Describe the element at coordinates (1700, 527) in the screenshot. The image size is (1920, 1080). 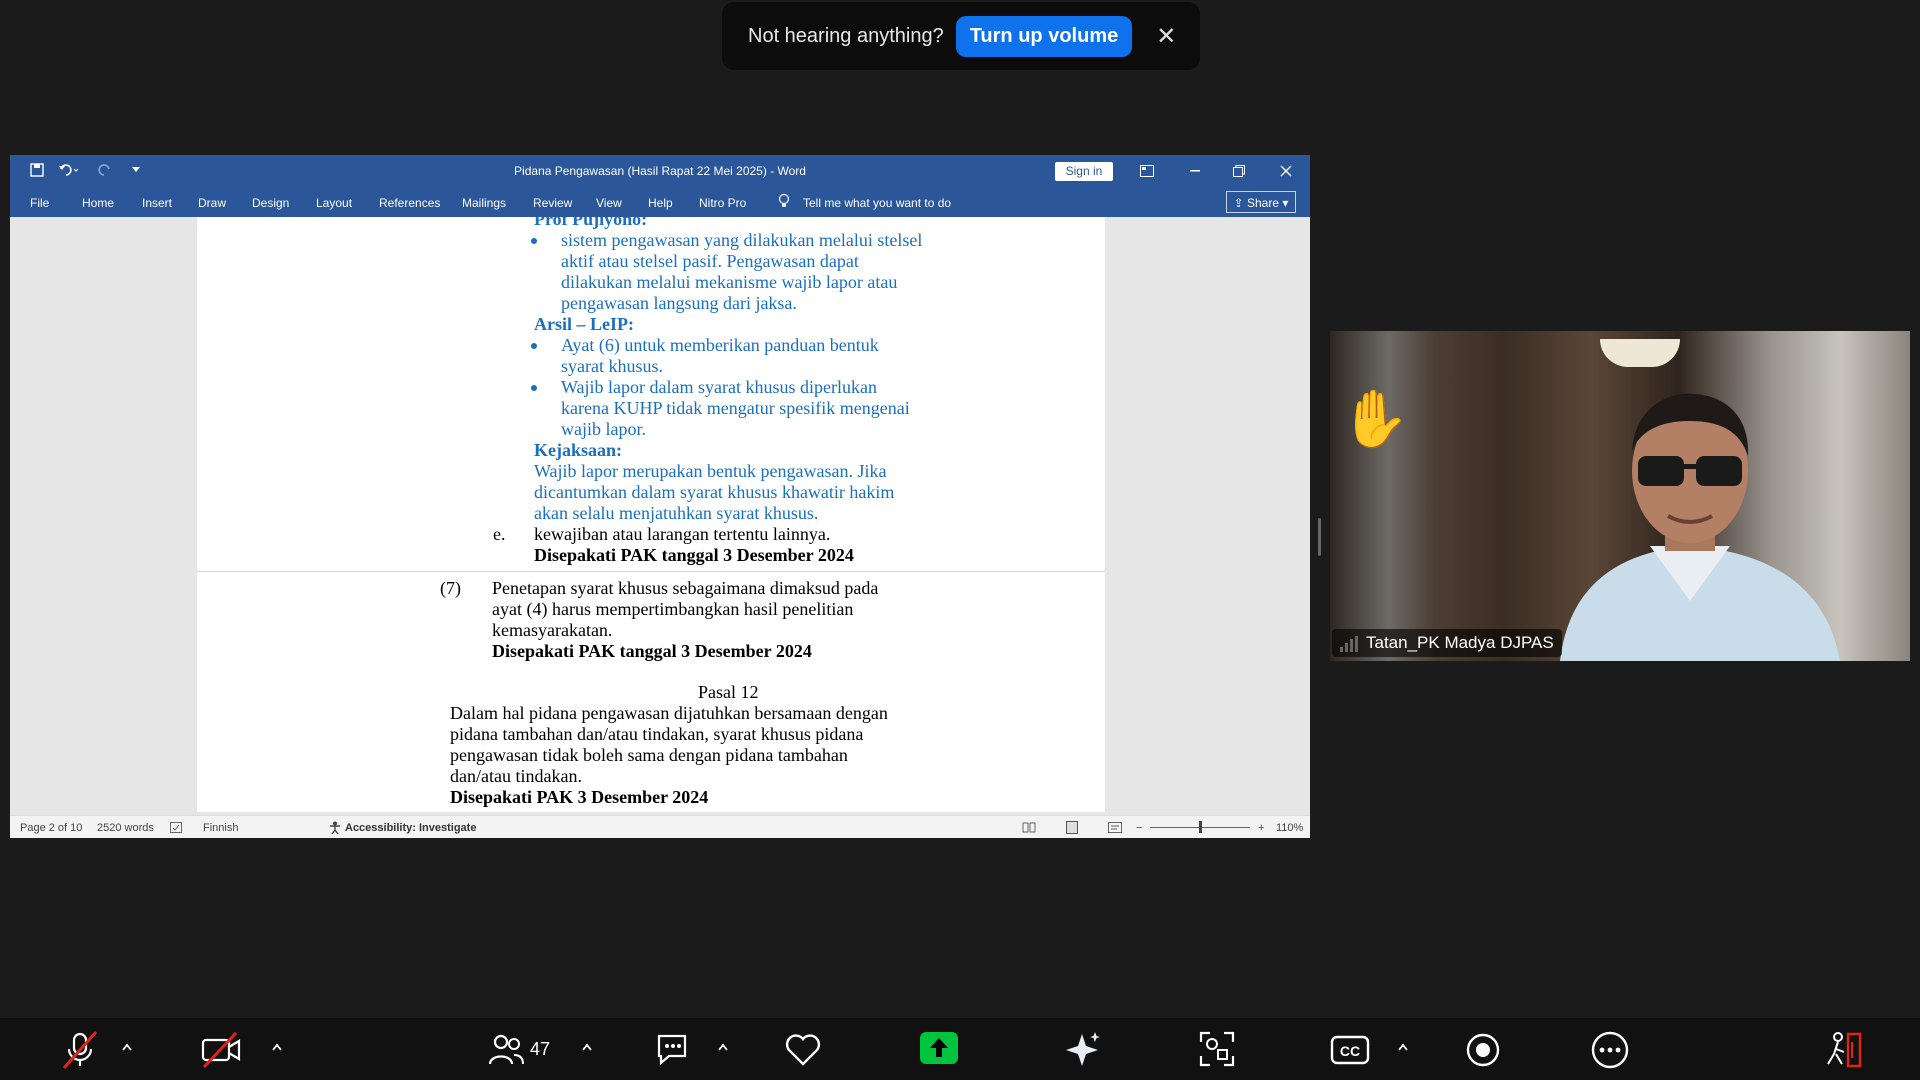
I see `participant-person` at that location.